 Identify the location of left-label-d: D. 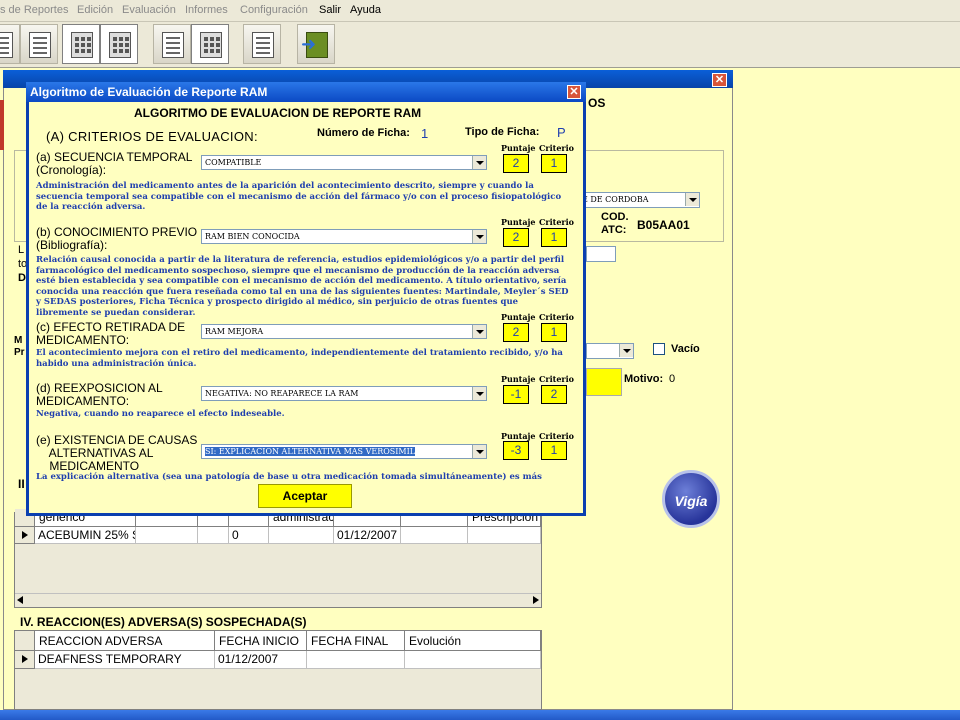
(22, 278).